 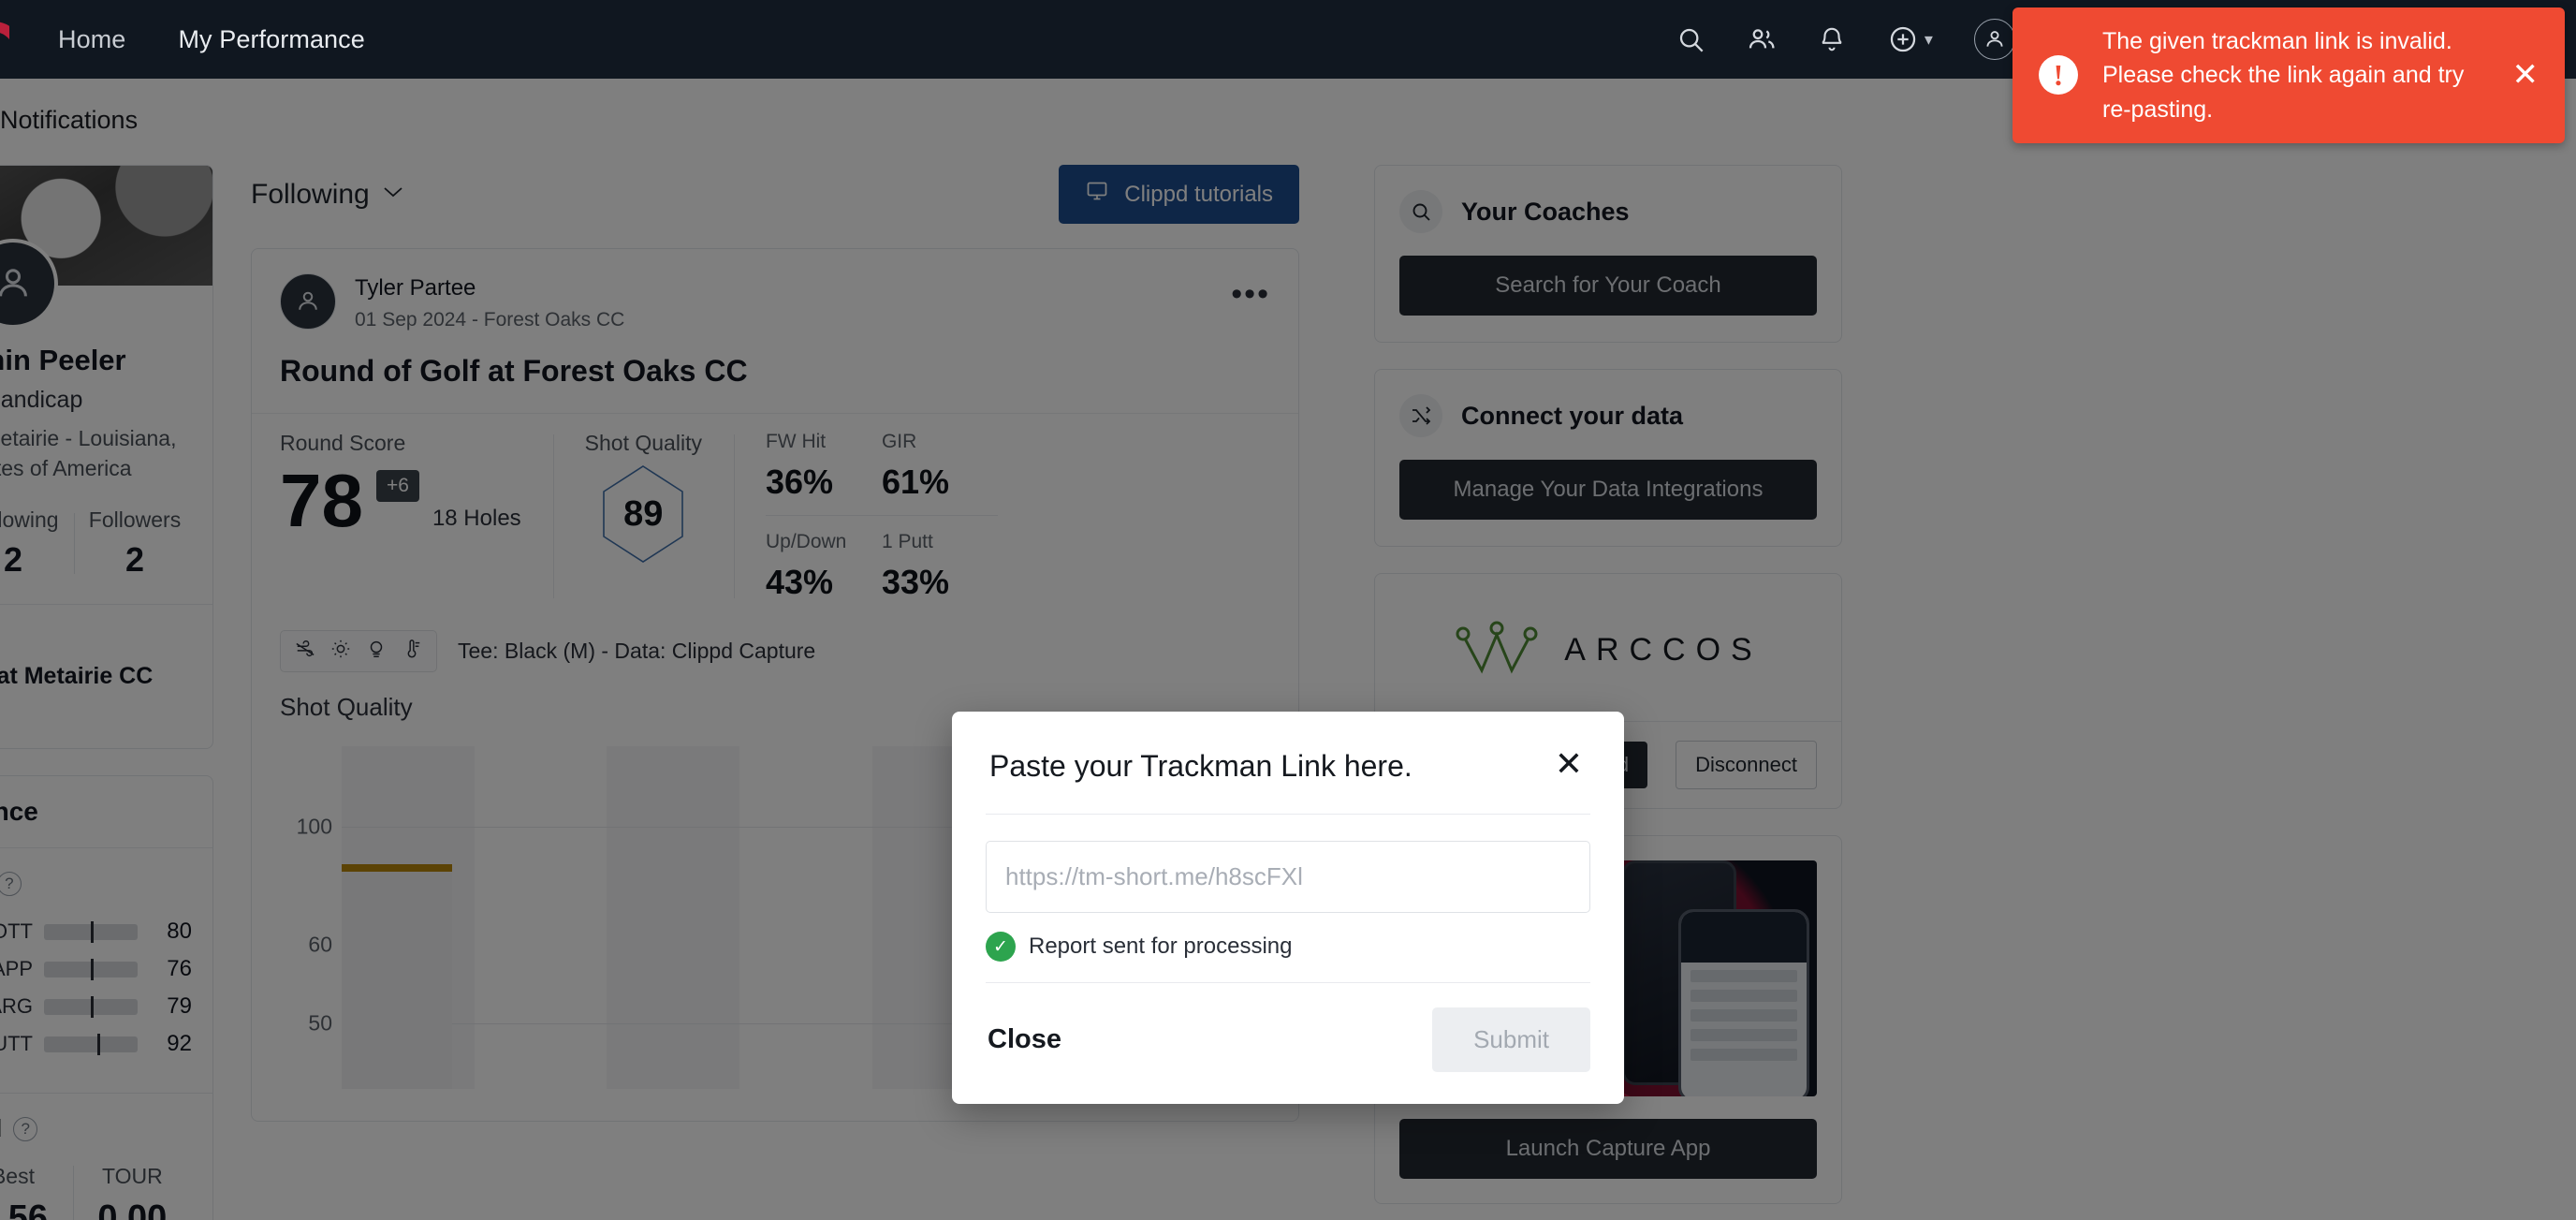 I want to click on monitor-icon, so click(x=1097, y=194).